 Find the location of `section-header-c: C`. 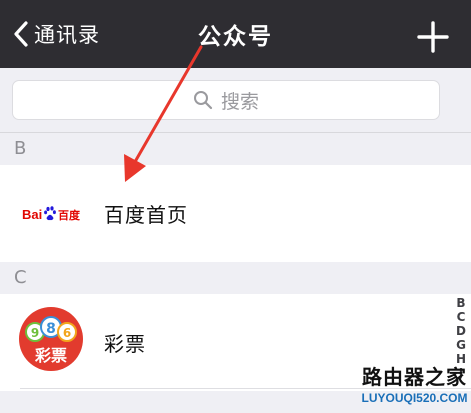

section-header-c: C is located at coordinates (235, 278).